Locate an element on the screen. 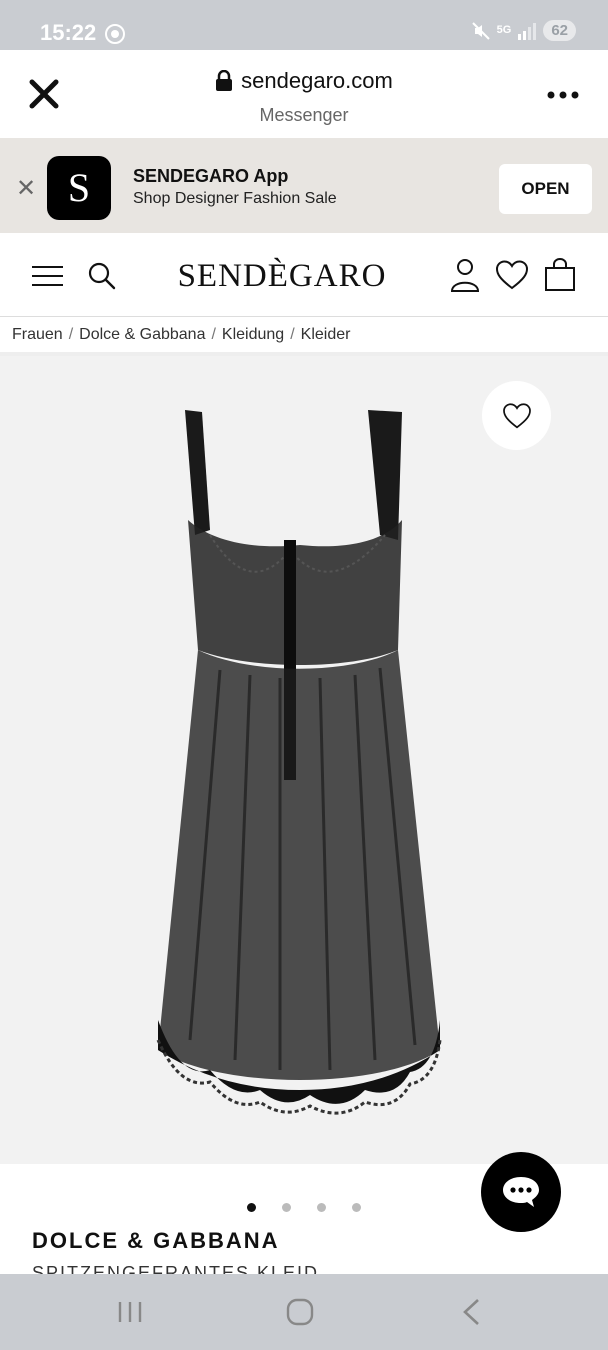  url-display: sendegaro.com Messenger is located at coordinates (304, 97).